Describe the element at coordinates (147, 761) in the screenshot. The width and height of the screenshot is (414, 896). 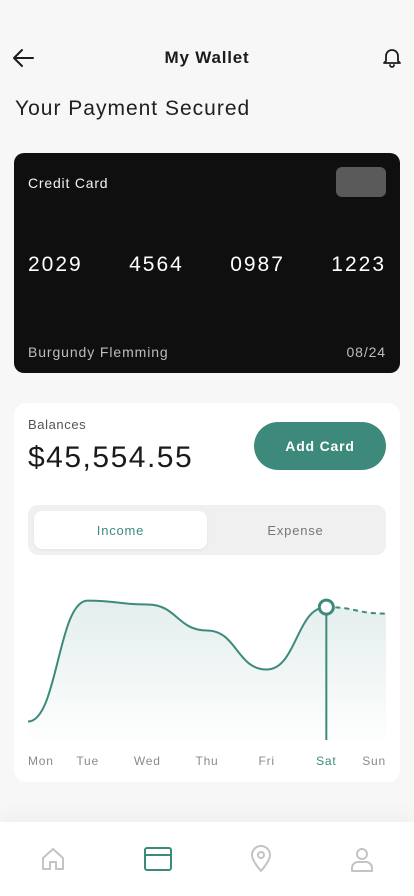
I see `chart-x-tick-label: Wed` at that location.